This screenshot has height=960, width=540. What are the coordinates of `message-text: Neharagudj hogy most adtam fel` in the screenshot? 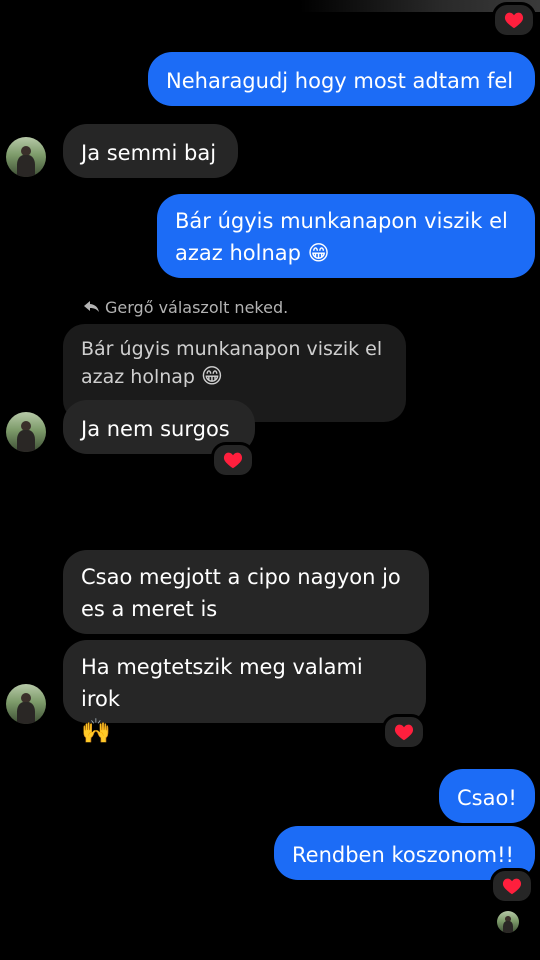 It's located at (340, 81).